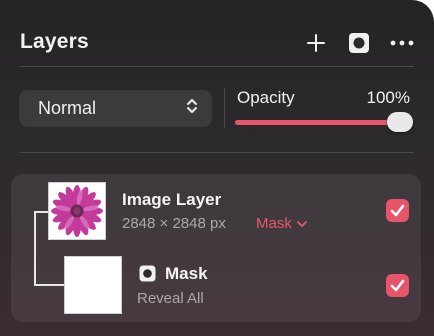 Image resolution: width=434 pixels, height=336 pixels. I want to click on vertical-separator, so click(224, 108).